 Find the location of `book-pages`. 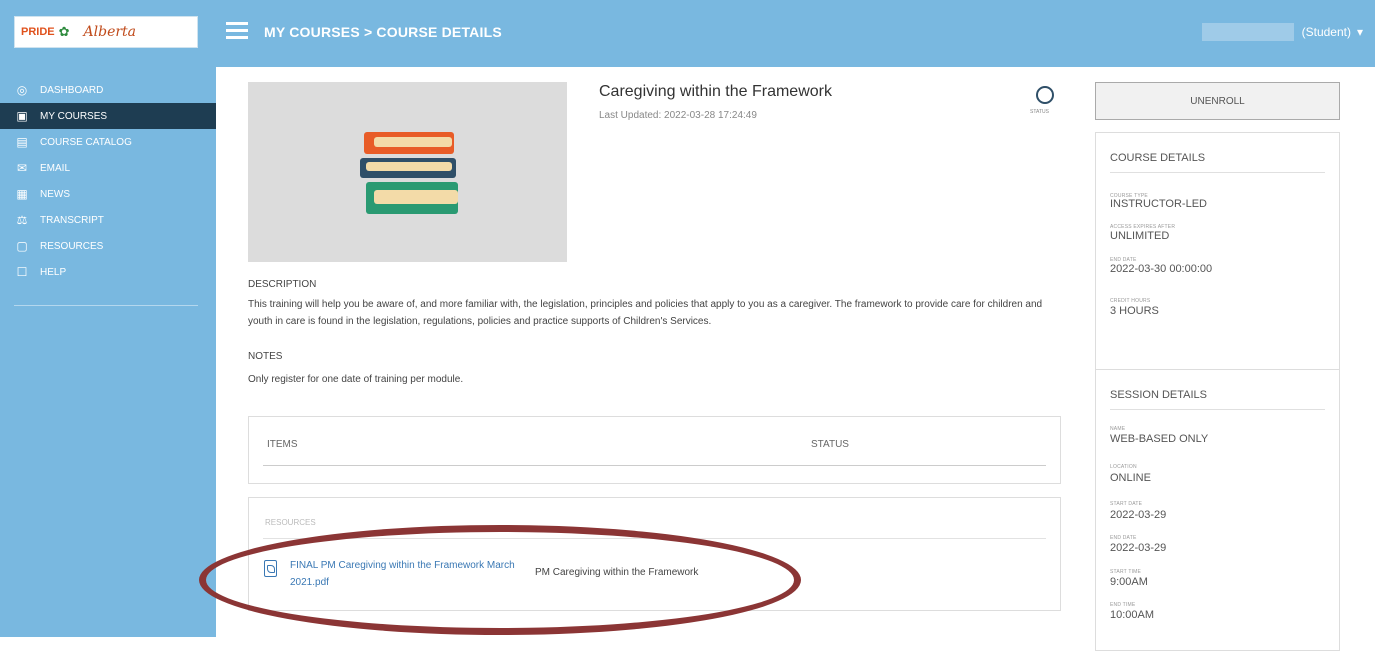

book-pages is located at coordinates (413, 142).